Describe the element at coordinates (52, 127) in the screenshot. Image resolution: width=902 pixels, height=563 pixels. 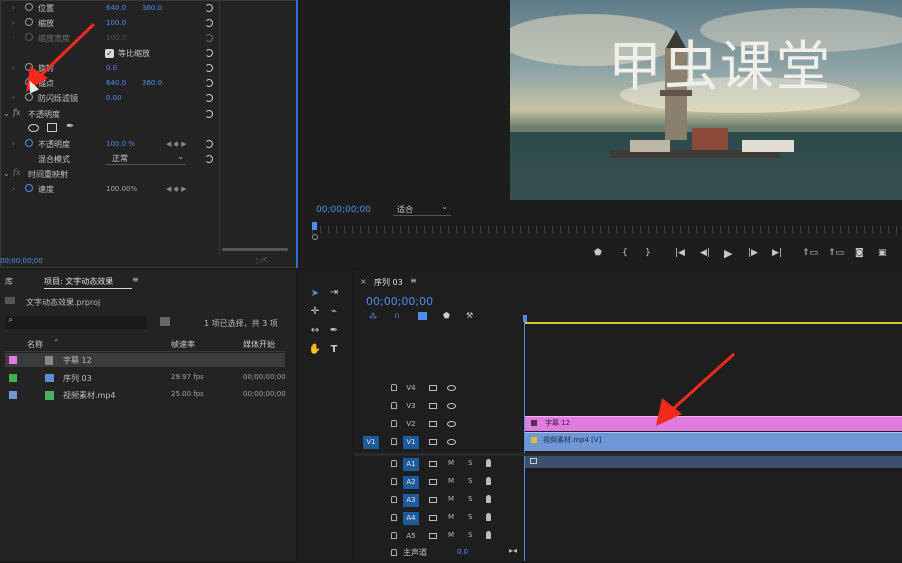
I see `rectangle-mask-icon` at that location.